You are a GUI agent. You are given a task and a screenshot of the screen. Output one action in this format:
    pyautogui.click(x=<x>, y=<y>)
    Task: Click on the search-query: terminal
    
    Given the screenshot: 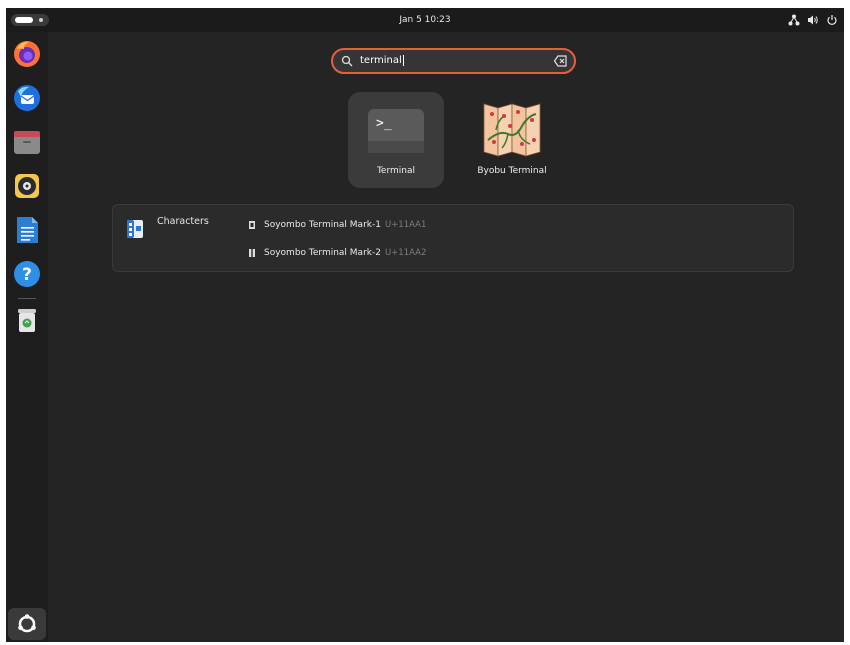 What is the action you would take?
    pyautogui.click(x=381, y=60)
    